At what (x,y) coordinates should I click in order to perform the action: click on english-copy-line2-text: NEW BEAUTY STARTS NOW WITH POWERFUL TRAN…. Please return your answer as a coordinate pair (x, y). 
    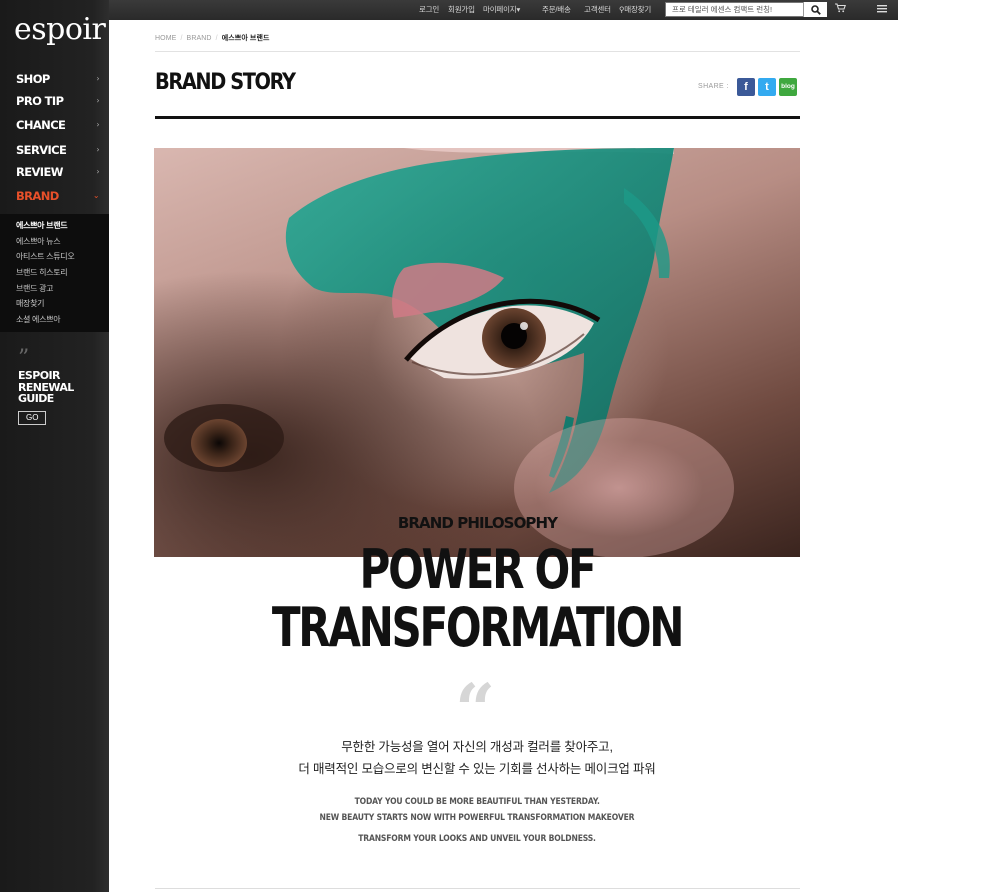
    Looking at the image, I should click on (477, 818).